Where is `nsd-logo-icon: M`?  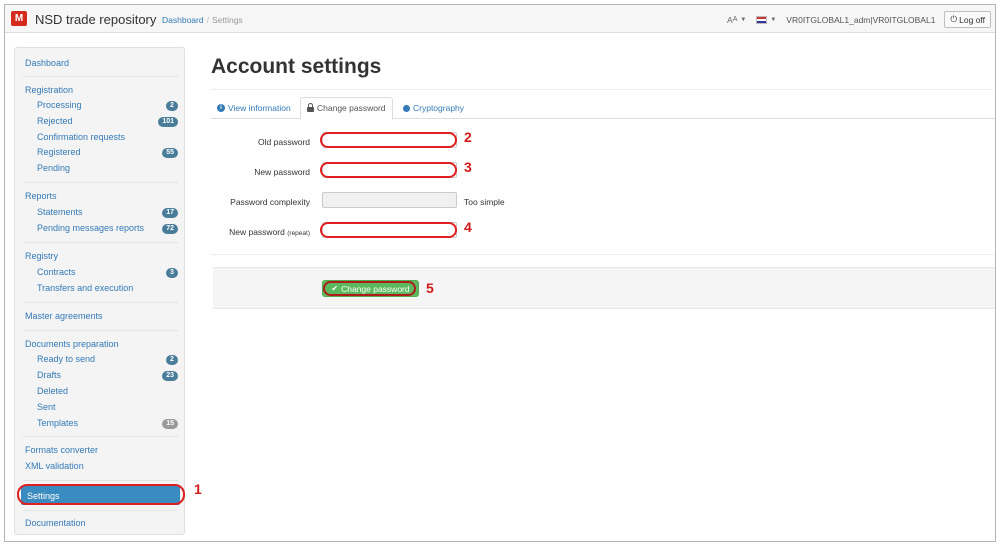
nsd-logo-icon: M is located at coordinates (19, 18).